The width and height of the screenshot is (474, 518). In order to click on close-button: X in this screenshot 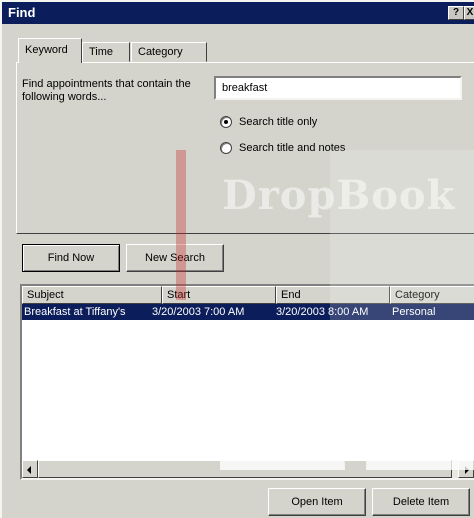, I will do `click(469, 13)`.